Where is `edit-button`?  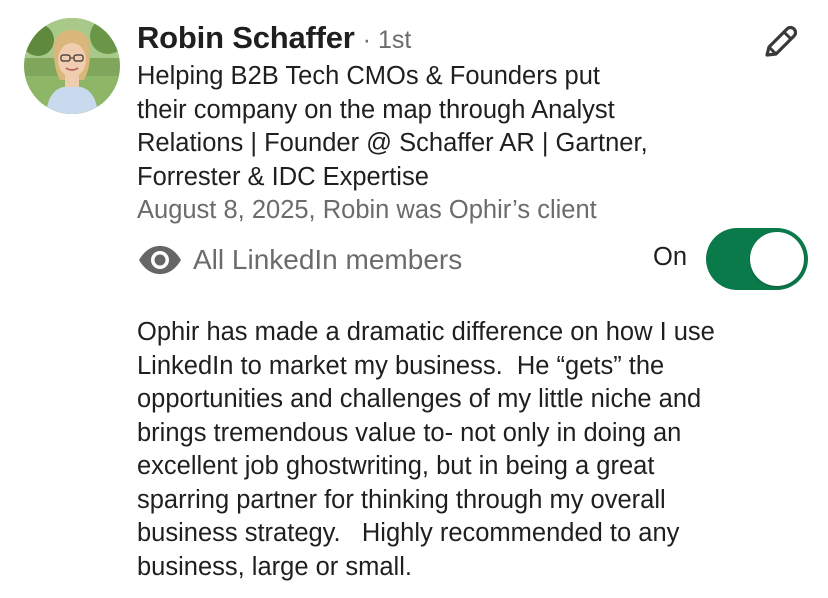 edit-button is located at coordinates (780, 44).